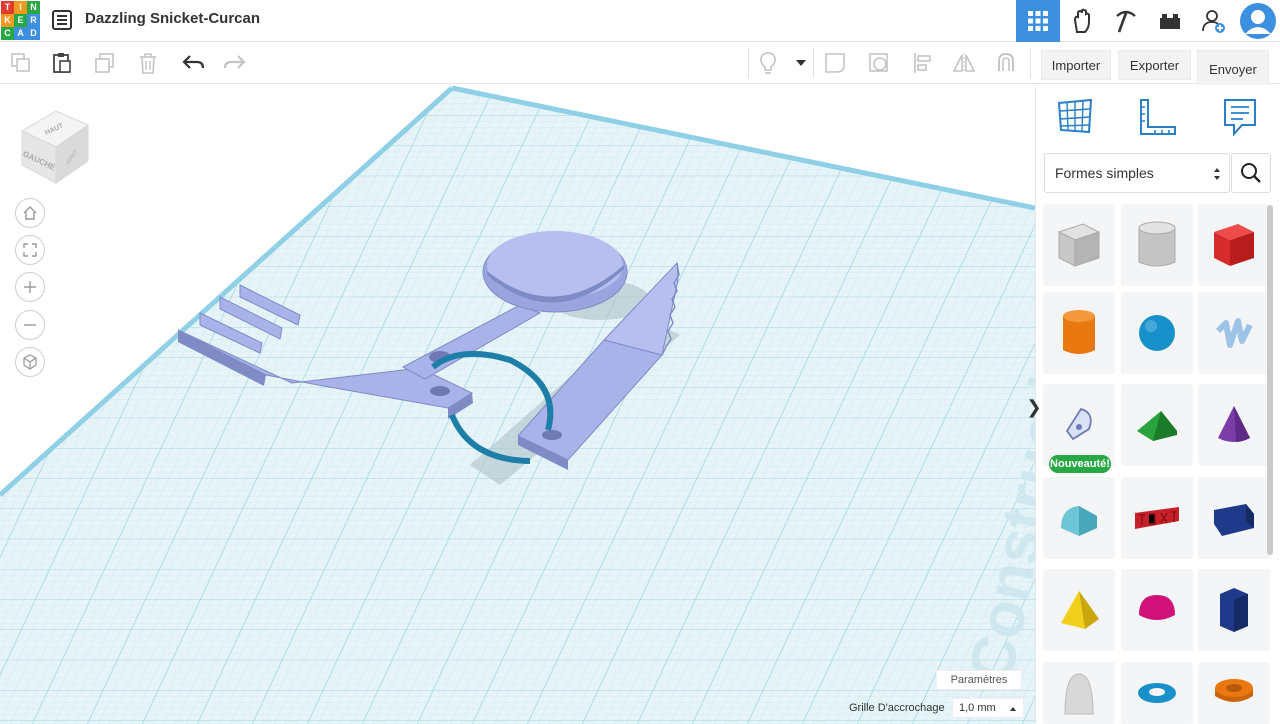  Describe the element at coordinates (1214, 21) in the screenshot. I see `add-user-icon` at that location.